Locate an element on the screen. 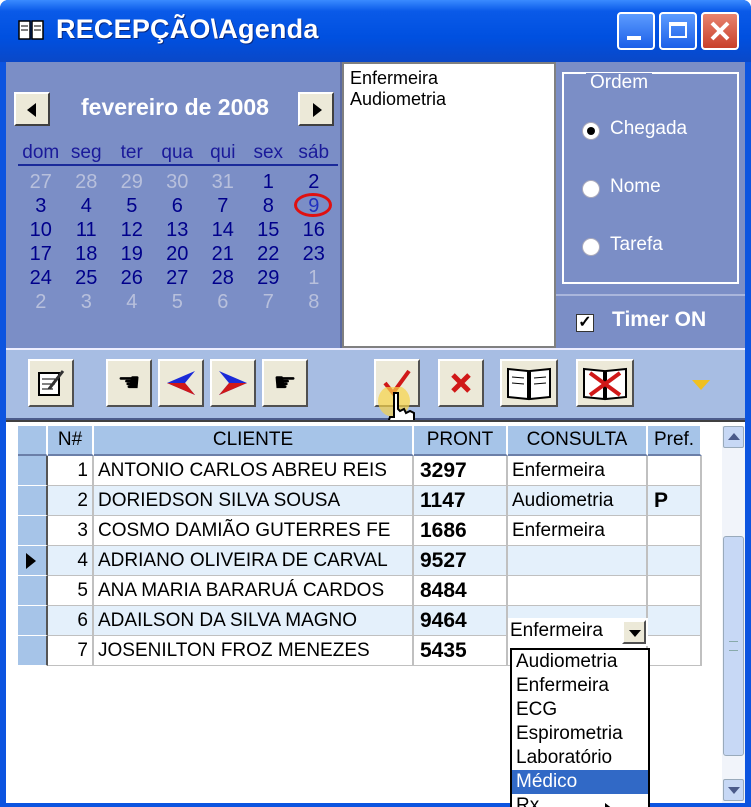 Image resolution: width=751 pixels, height=807 pixels. grid-cell-pront: 9527 is located at coordinates (461, 561).